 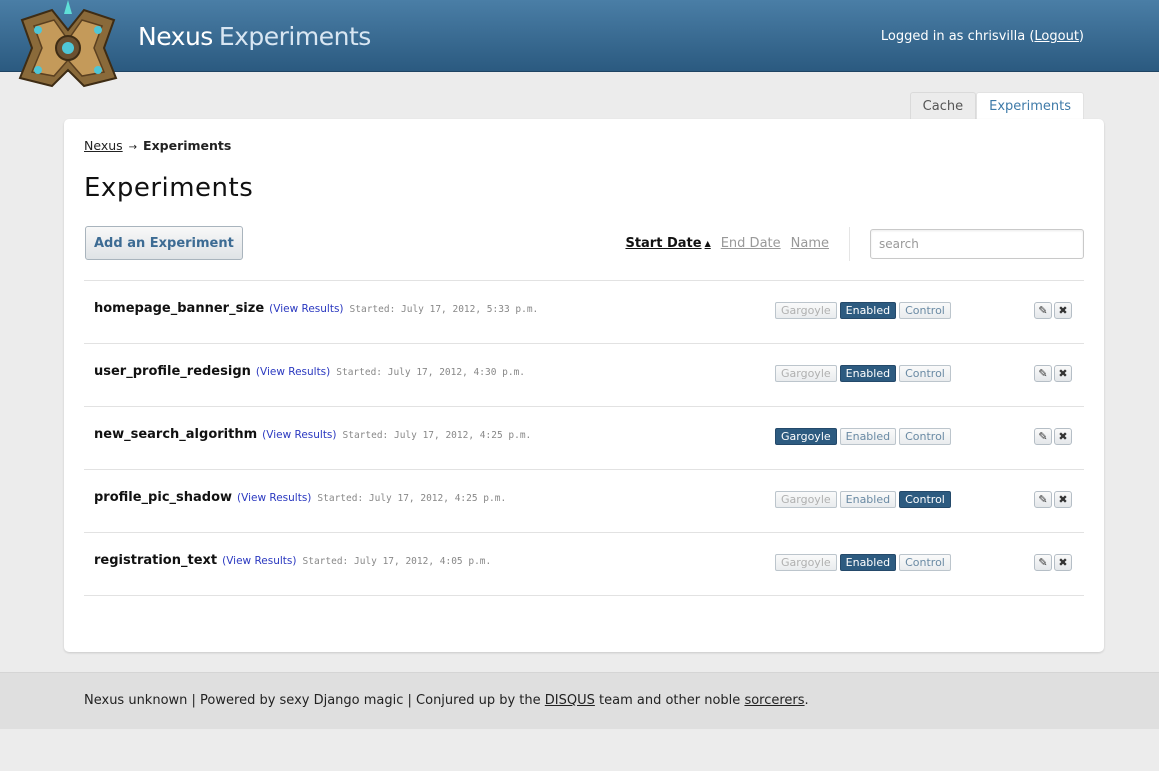 I want to click on logout-link: Logout, so click(x=1056, y=36).